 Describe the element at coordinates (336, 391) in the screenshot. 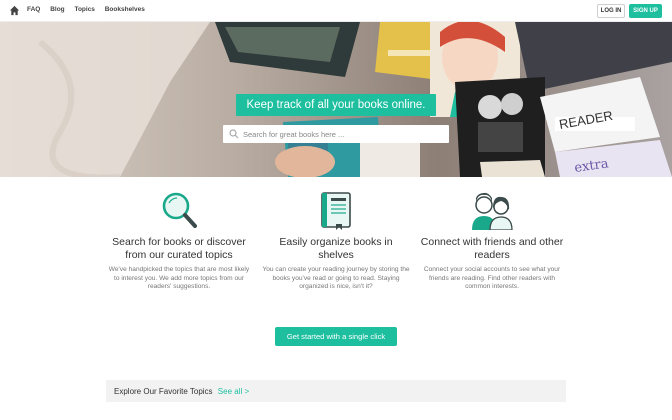

I see `explore-topics-bar: Explore Our Favorite Topics See all >` at that location.